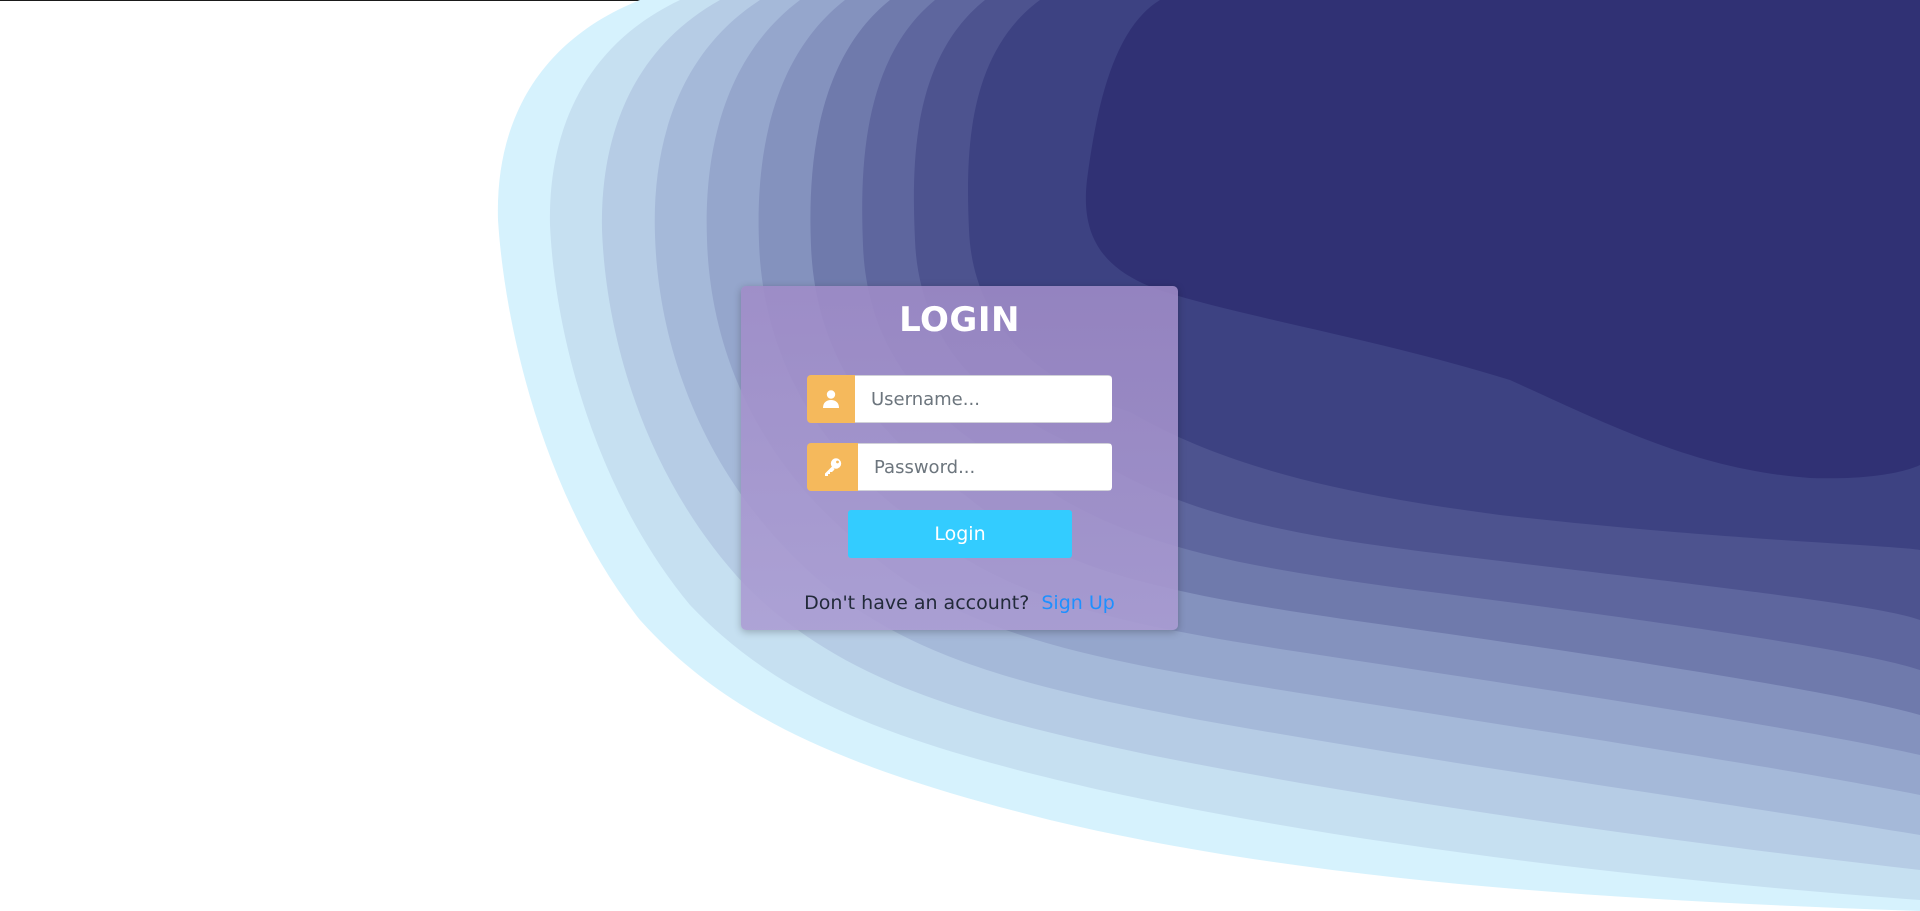 This screenshot has height=911, width=1920. What do you see at coordinates (832, 467) in the screenshot?
I see `key-icon` at bounding box center [832, 467].